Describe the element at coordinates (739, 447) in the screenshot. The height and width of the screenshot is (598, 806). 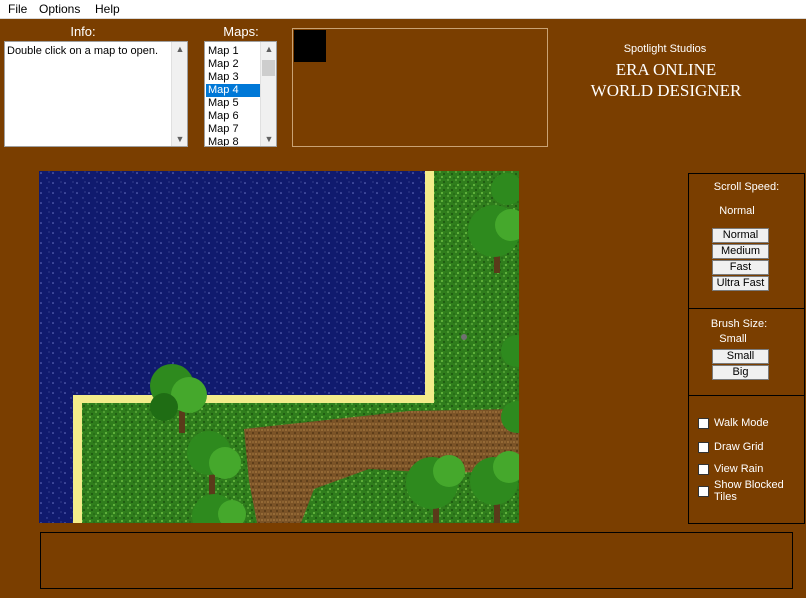
I see `draw-grid-label: Draw Grid` at that location.